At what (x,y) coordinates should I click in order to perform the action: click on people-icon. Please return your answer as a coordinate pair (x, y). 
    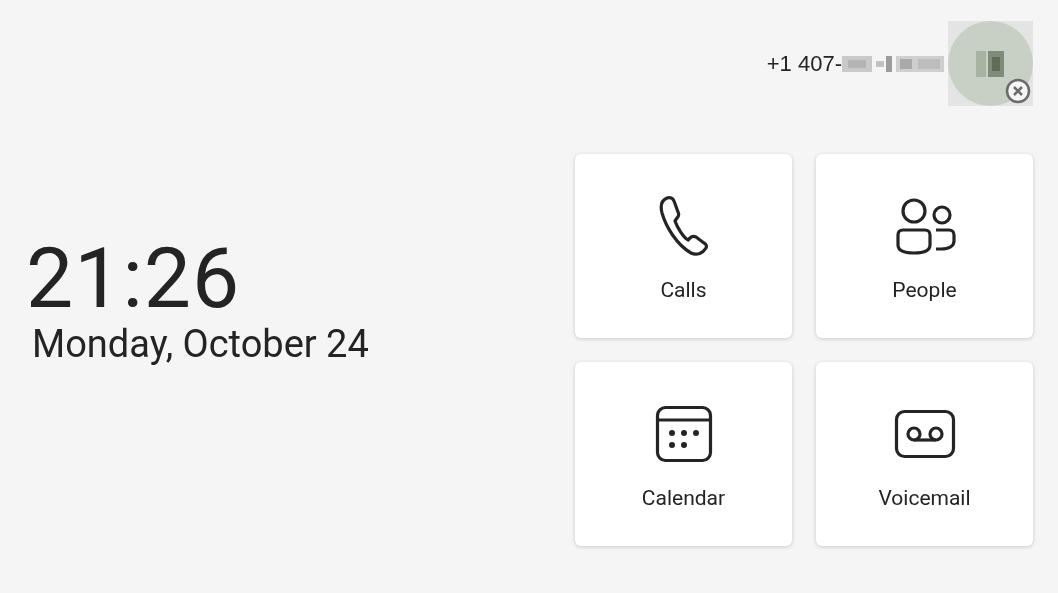
    Looking at the image, I should click on (924, 226).